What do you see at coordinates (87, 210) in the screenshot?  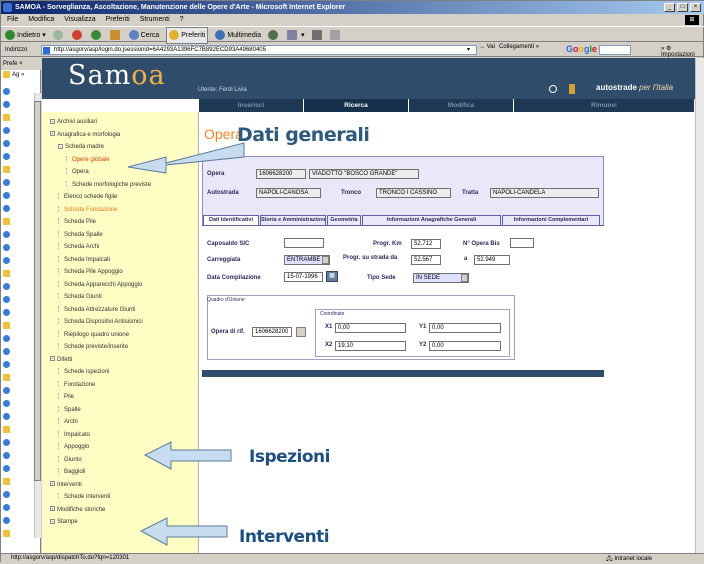 I see `tree-item: Scheda Fondazione` at bounding box center [87, 210].